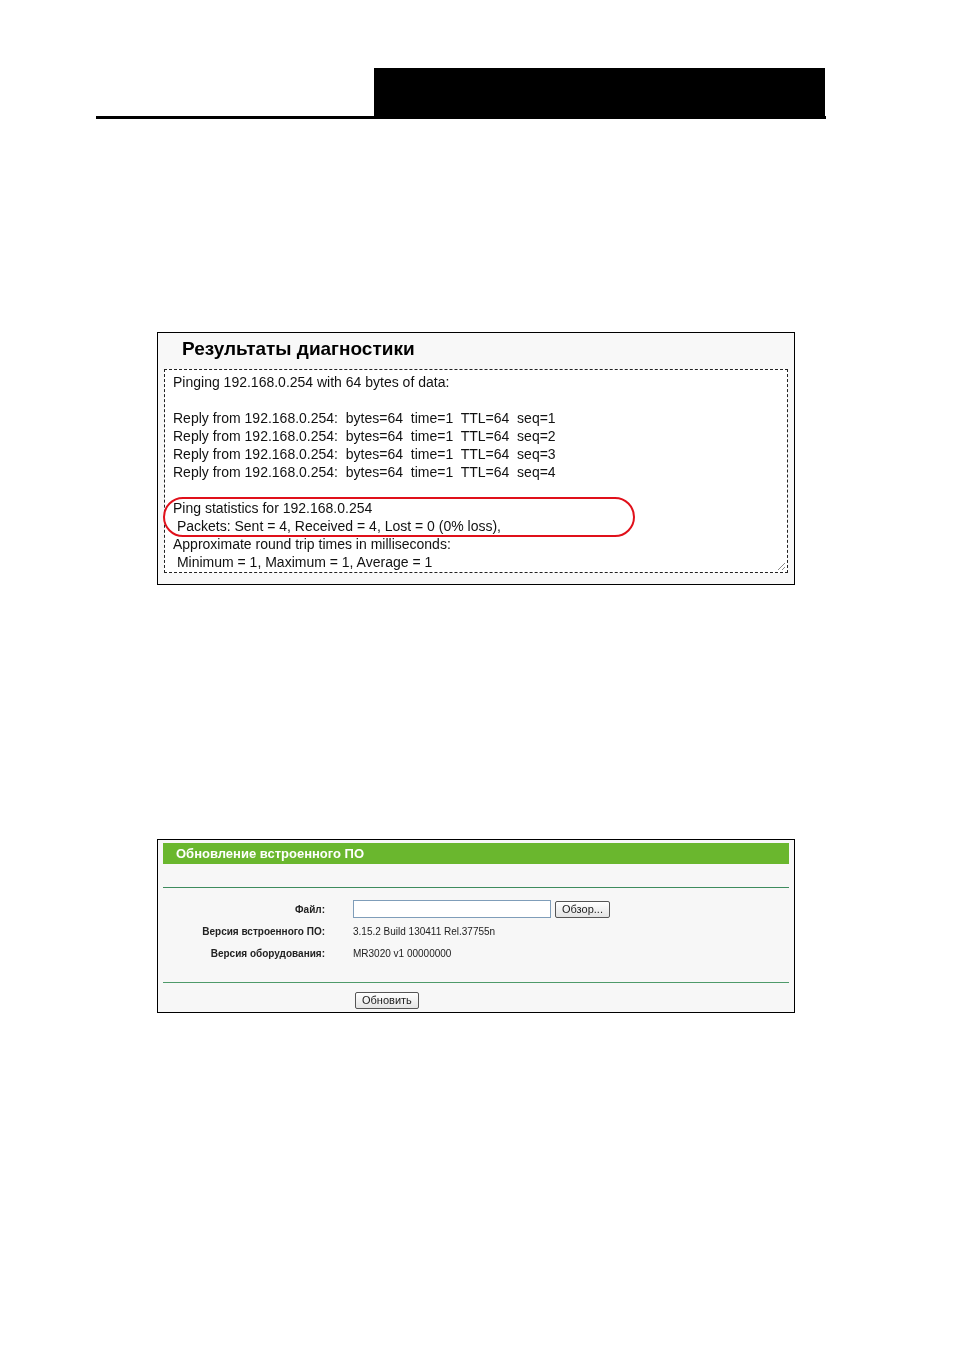  I want to click on resize-grip-icon, so click(781, 566).